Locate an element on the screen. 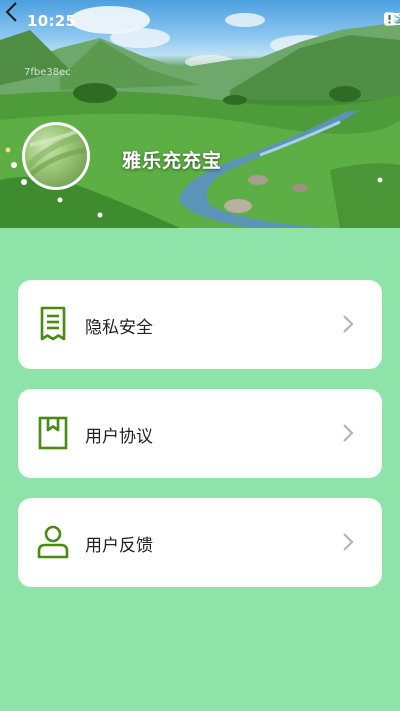  back-arrow-icon is located at coordinates (12, 12).